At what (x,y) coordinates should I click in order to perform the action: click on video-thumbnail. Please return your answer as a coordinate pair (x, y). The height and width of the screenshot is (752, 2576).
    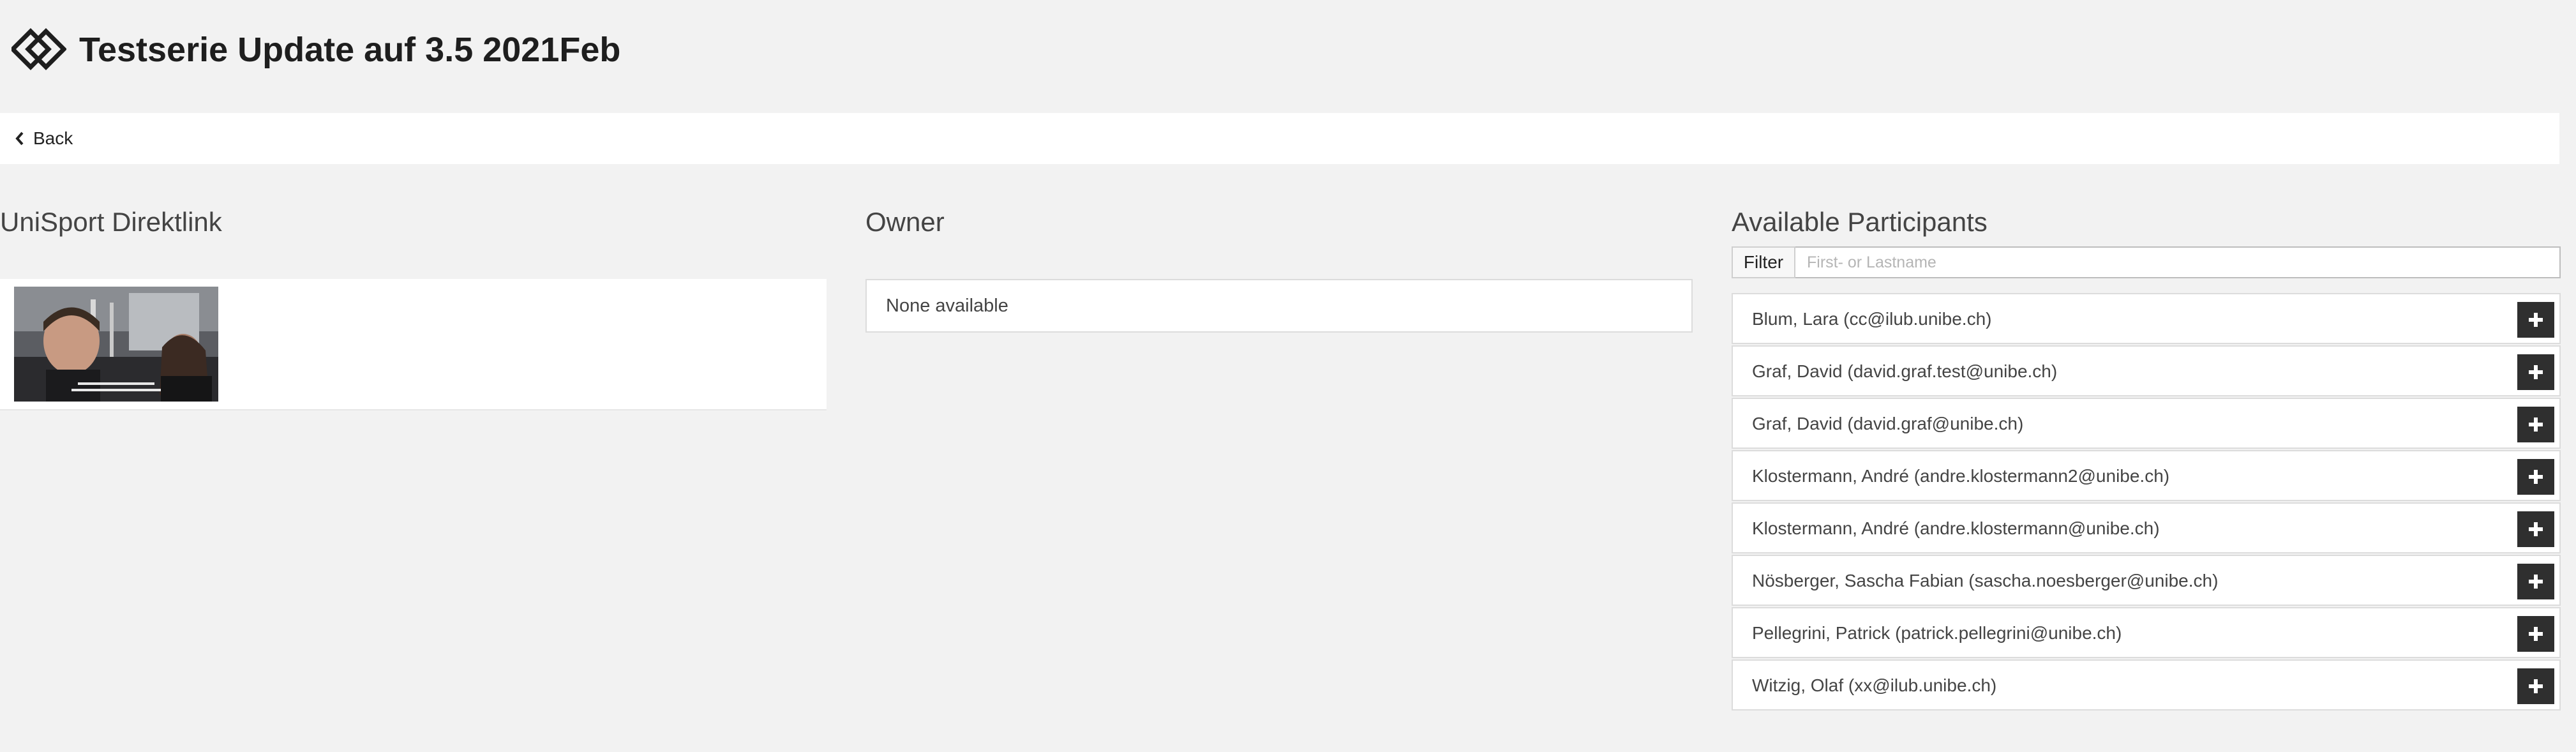
    Looking at the image, I should click on (116, 345).